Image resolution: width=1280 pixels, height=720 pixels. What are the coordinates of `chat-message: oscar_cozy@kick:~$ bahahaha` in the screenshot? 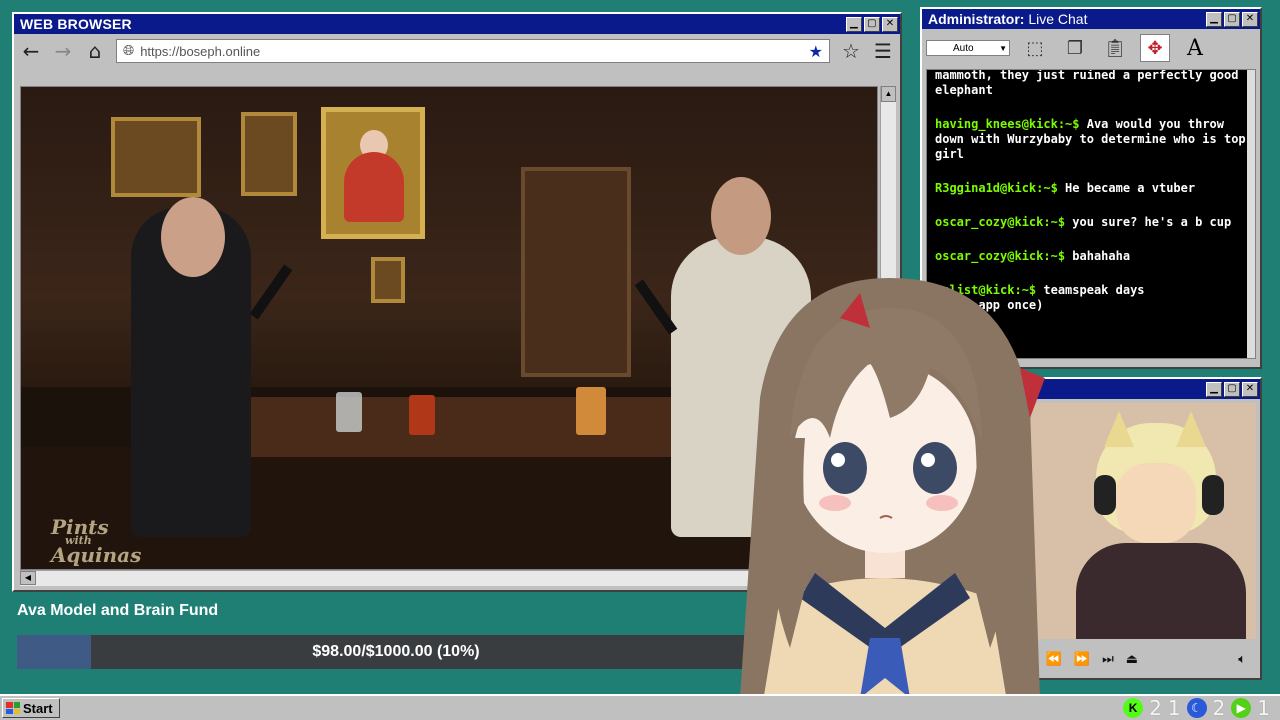 It's located at (1091, 256).